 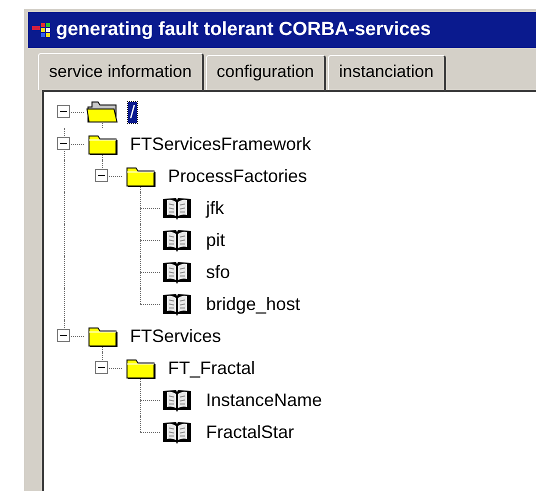 What do you see at coordinates (176, 336) in the screenshot?
I see `tree-item: FTServices` at bounding box center [176, 336].